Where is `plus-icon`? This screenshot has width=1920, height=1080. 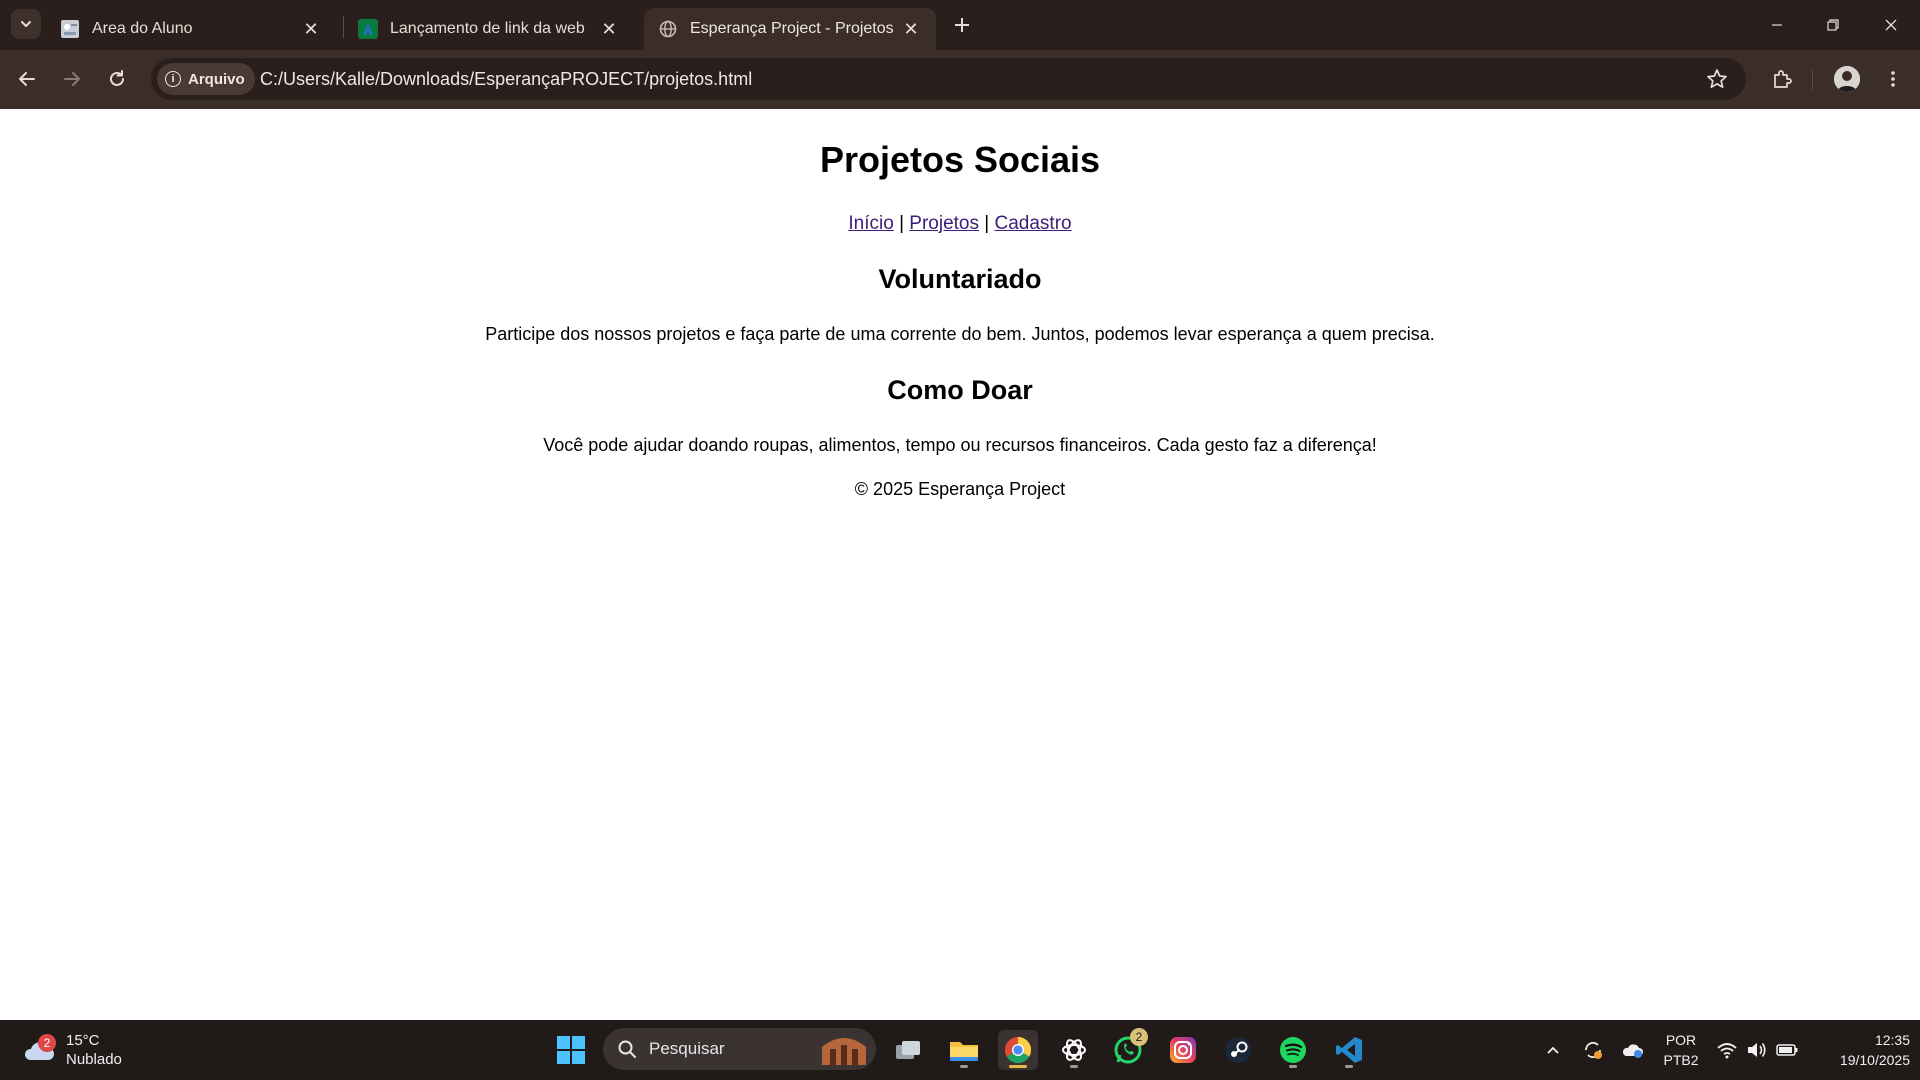
plus-icon is located at coordinates (962, 25).